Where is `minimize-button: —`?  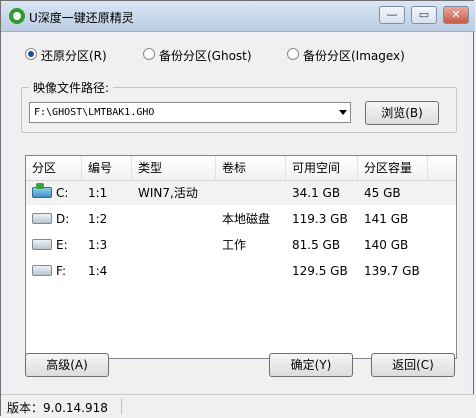 minimize-button: — is located at coordinates (392, 15).